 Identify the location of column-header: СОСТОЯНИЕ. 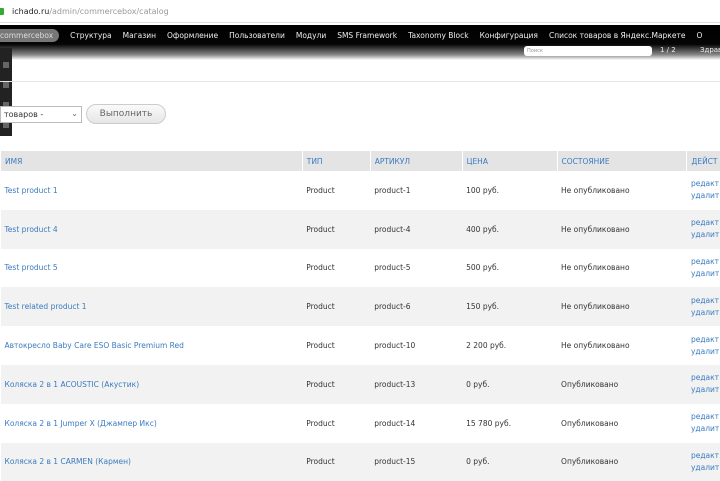
(622, 161).